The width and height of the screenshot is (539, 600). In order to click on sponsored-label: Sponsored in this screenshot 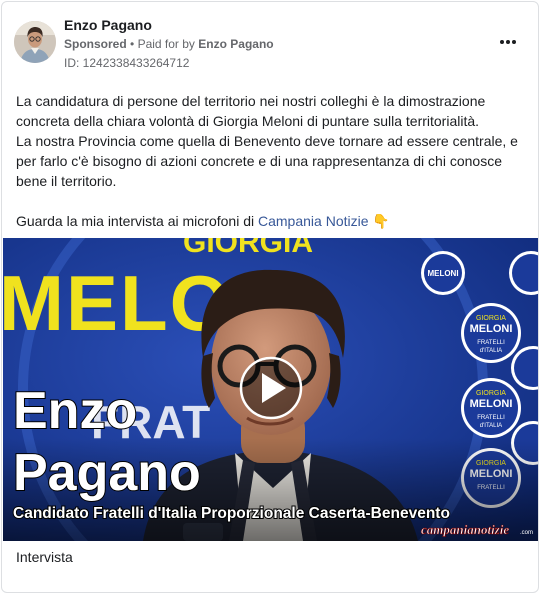, I will do `click(95, 44)`.